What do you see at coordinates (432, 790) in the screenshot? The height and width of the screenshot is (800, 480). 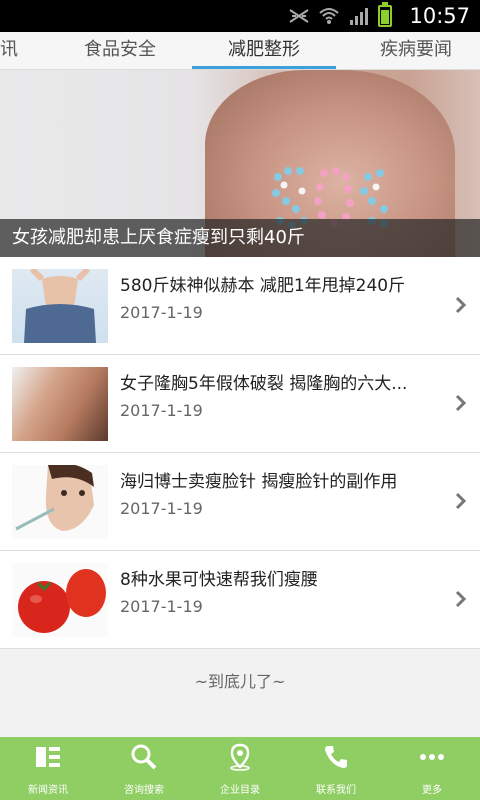 I see `nav-label: 更多` at bounding box center [432, 790].